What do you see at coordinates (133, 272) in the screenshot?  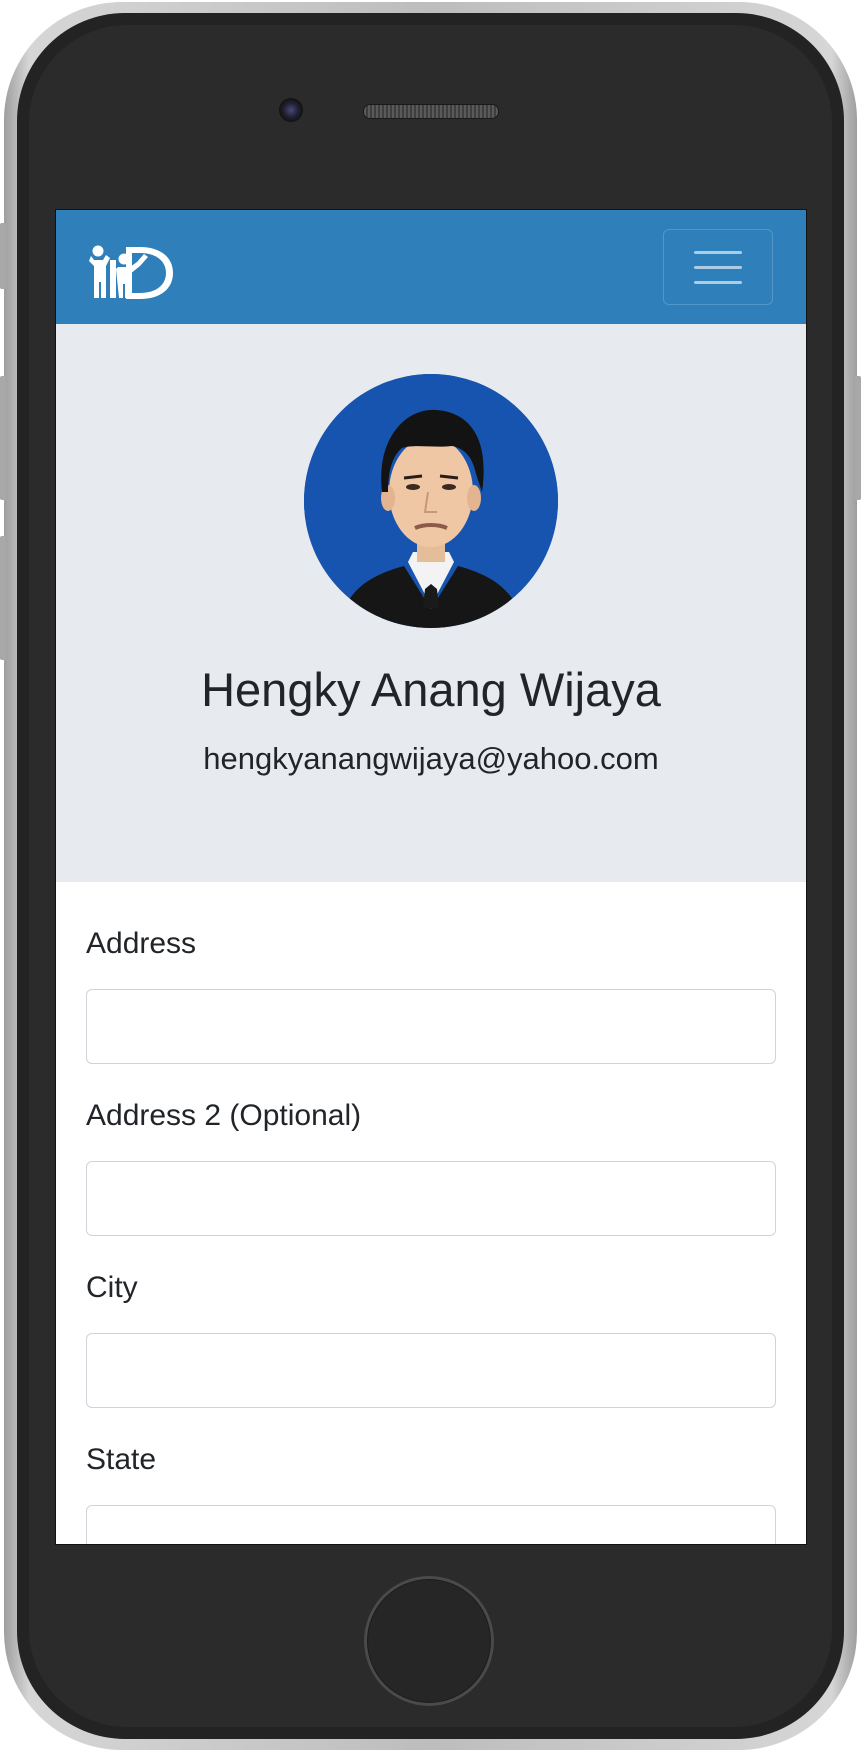 I see `logo-icon` at bounding box center [133, 272].